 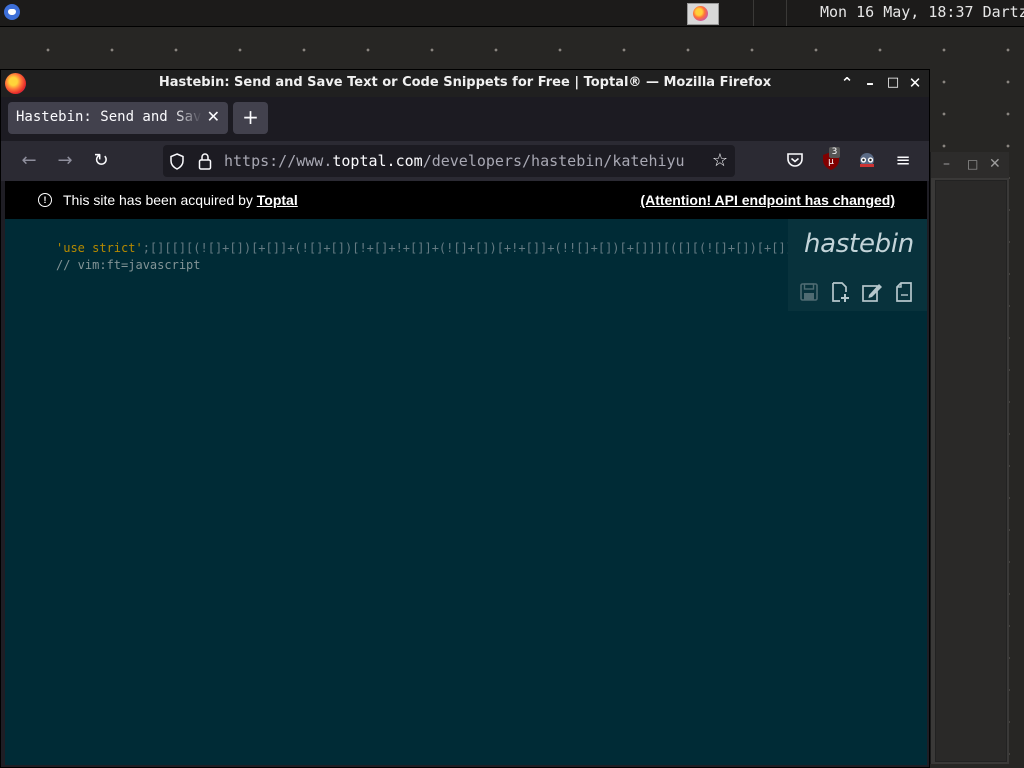 What do you see at coordinates (277, 200) in the screenshot?
I see `toptal-link: Toptal` at bounding box center [277, 200].